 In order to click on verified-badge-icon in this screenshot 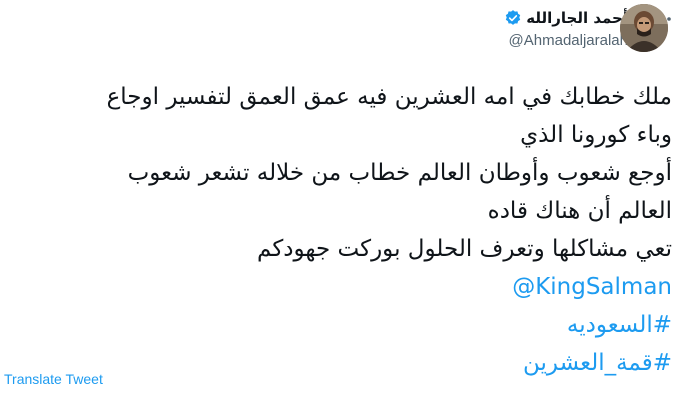, I will do `click(513, 18)`.